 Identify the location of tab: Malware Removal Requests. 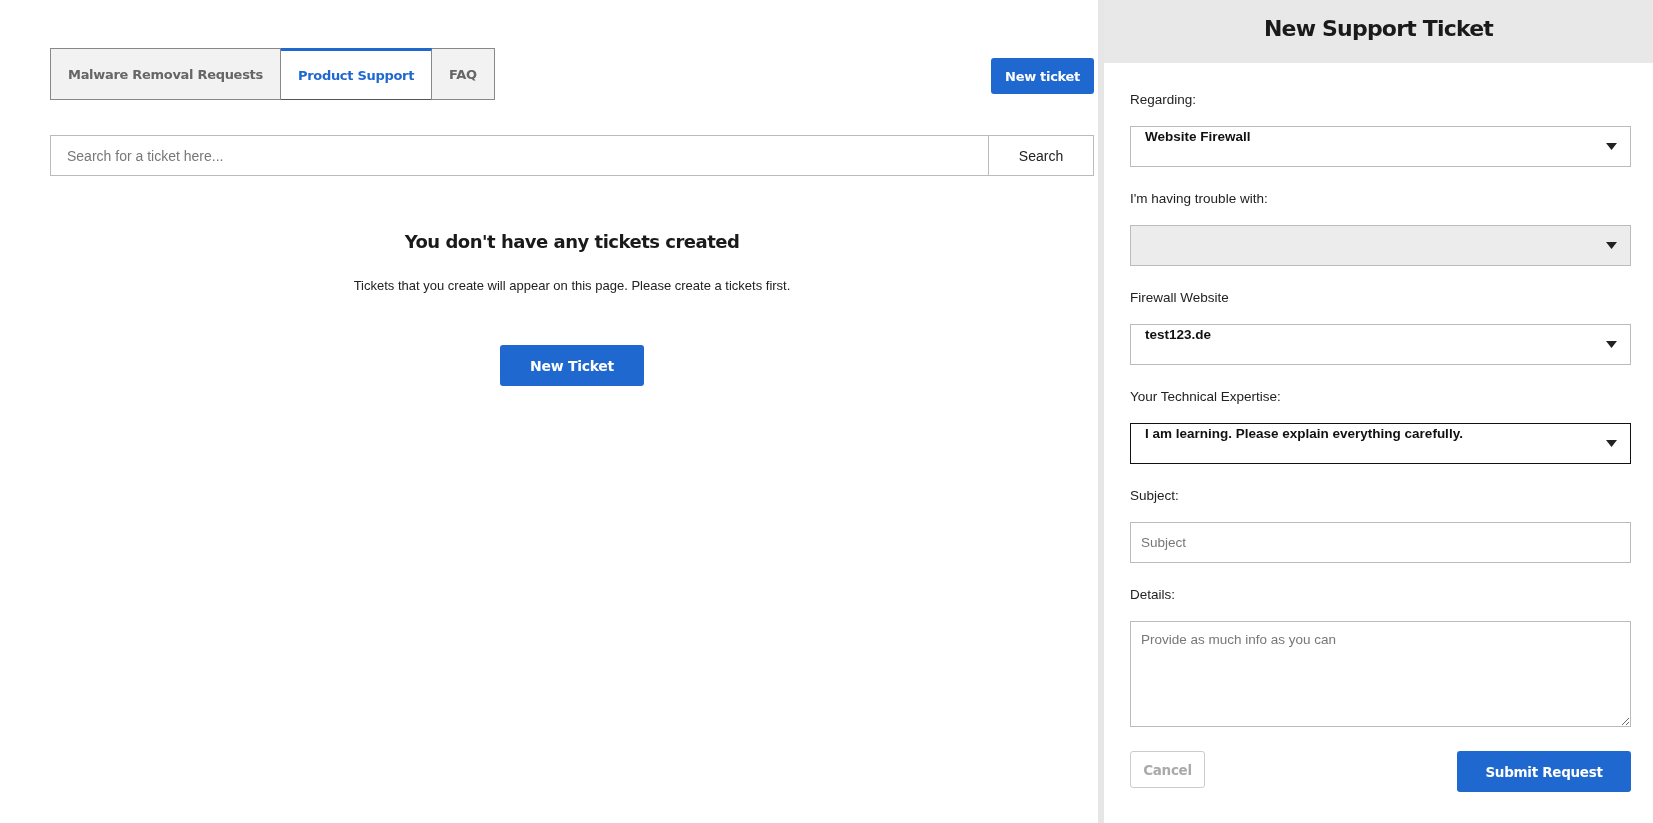
(165, 74).